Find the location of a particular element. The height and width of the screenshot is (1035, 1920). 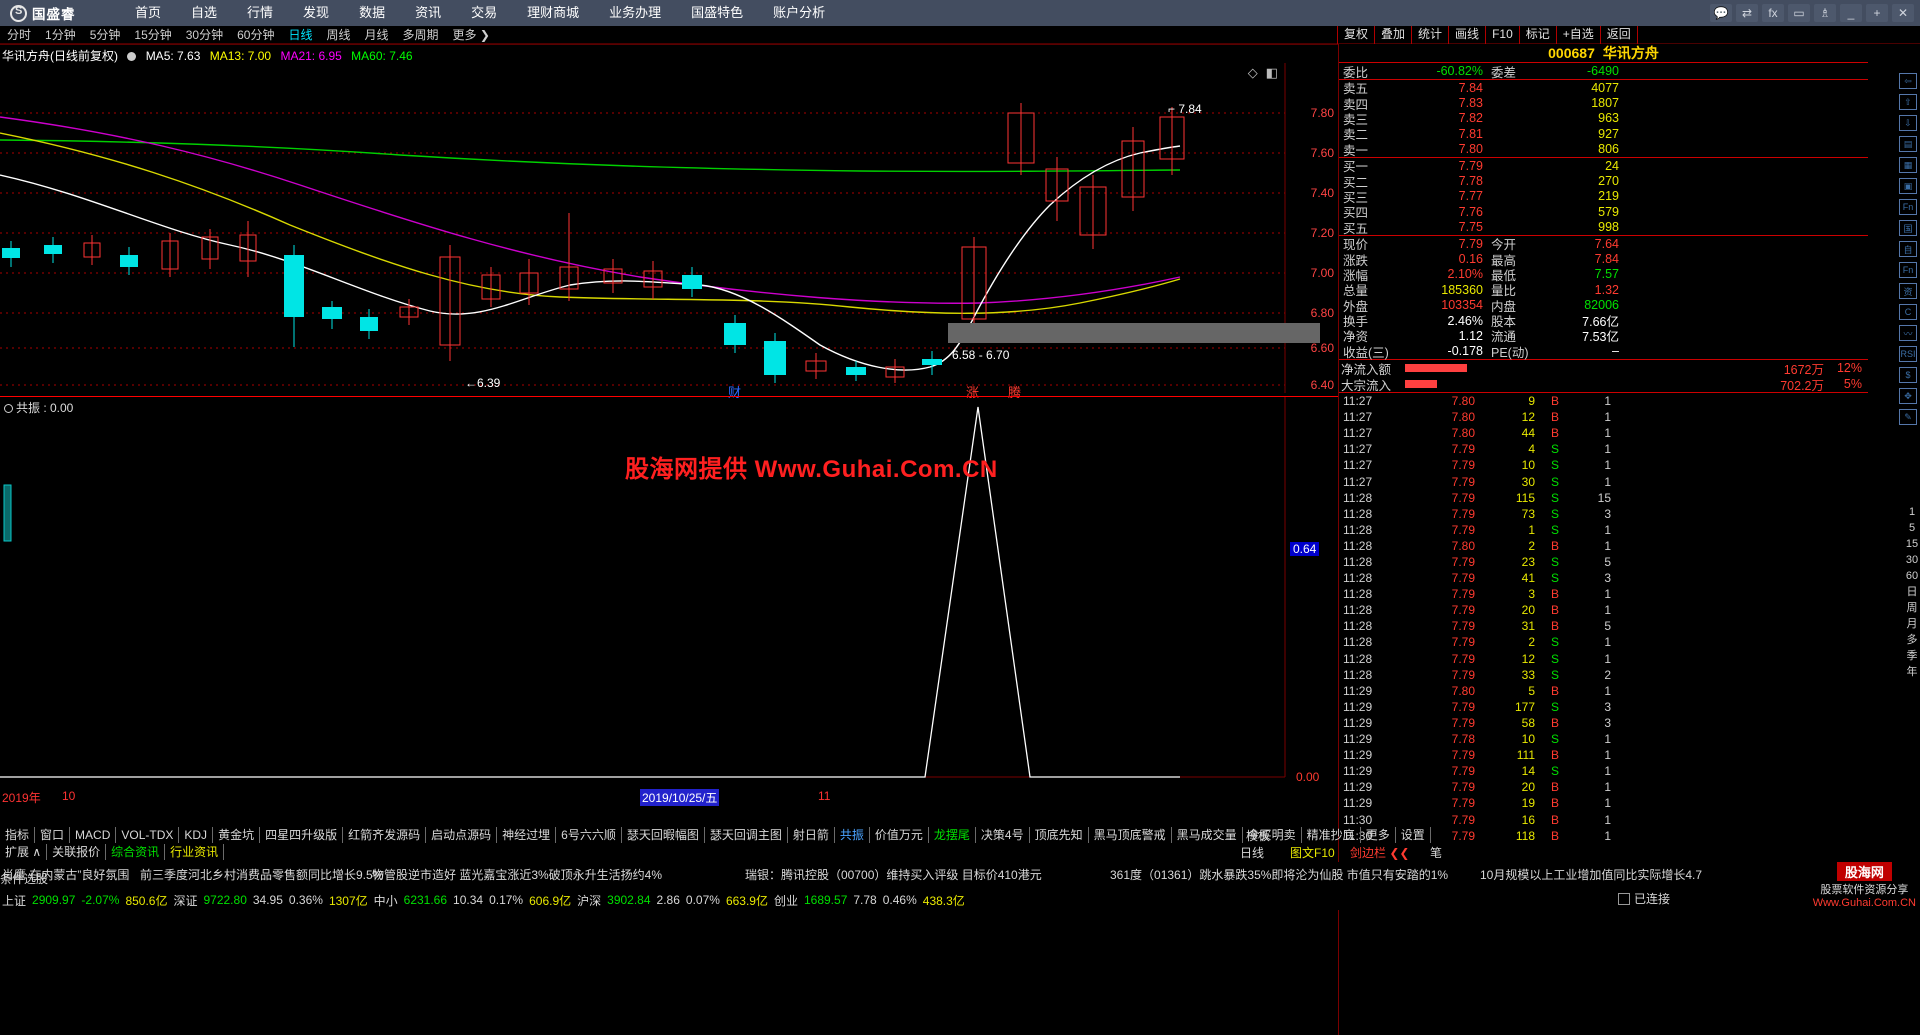

chart-btn-复权: 复权 is located at coordinates (1356, 35).